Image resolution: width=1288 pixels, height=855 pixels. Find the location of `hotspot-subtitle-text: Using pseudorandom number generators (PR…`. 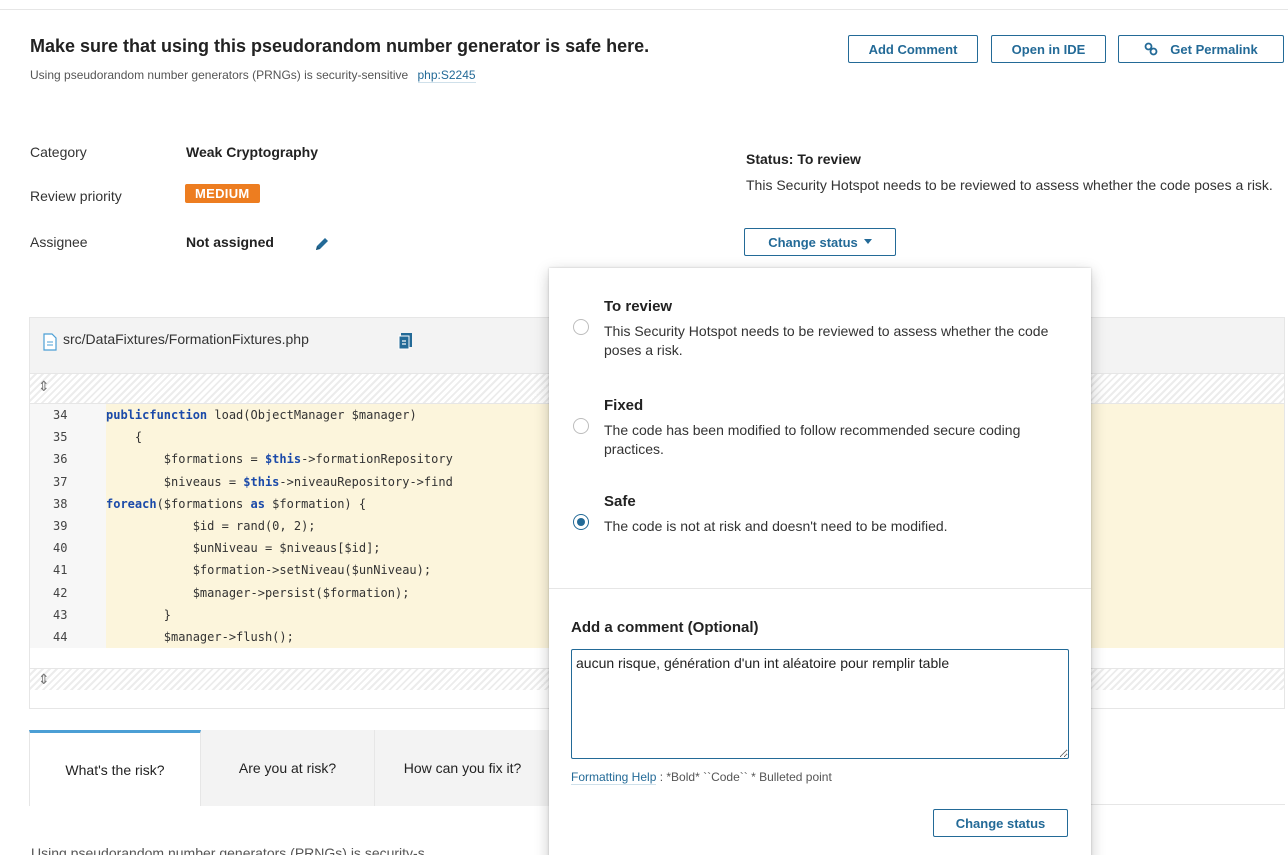

hotspot-subtitle-text: Using pseudorandom number generators (PR… is located at coordinates (219, 75).